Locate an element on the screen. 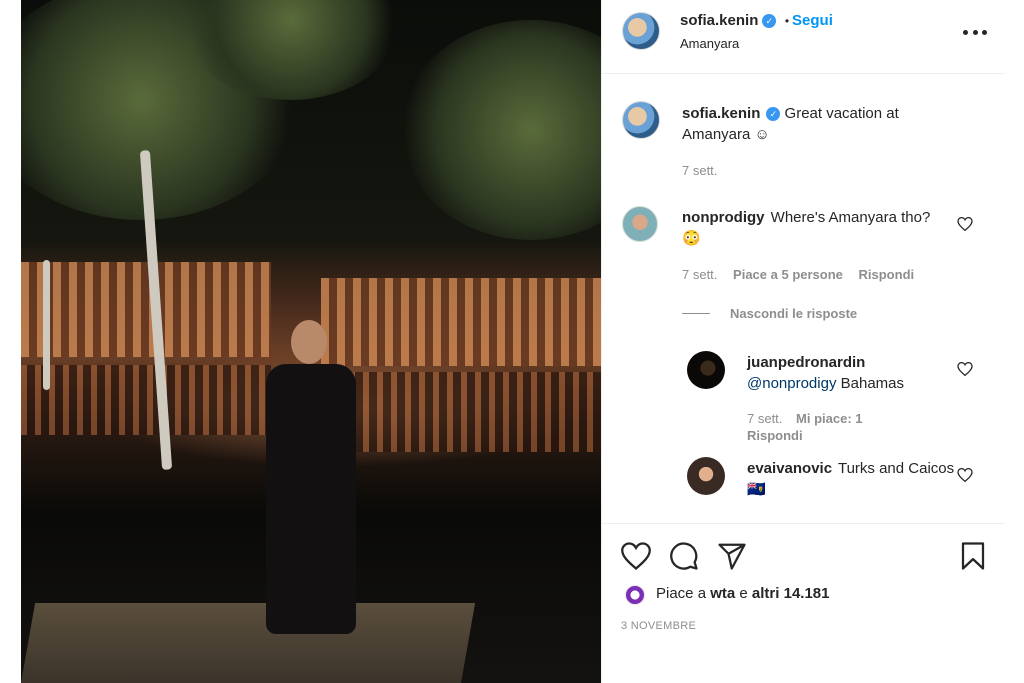 The height and width of the screenshot is (683, 1024). reply-time: 7 sett. is located at coordinates (764, 418).